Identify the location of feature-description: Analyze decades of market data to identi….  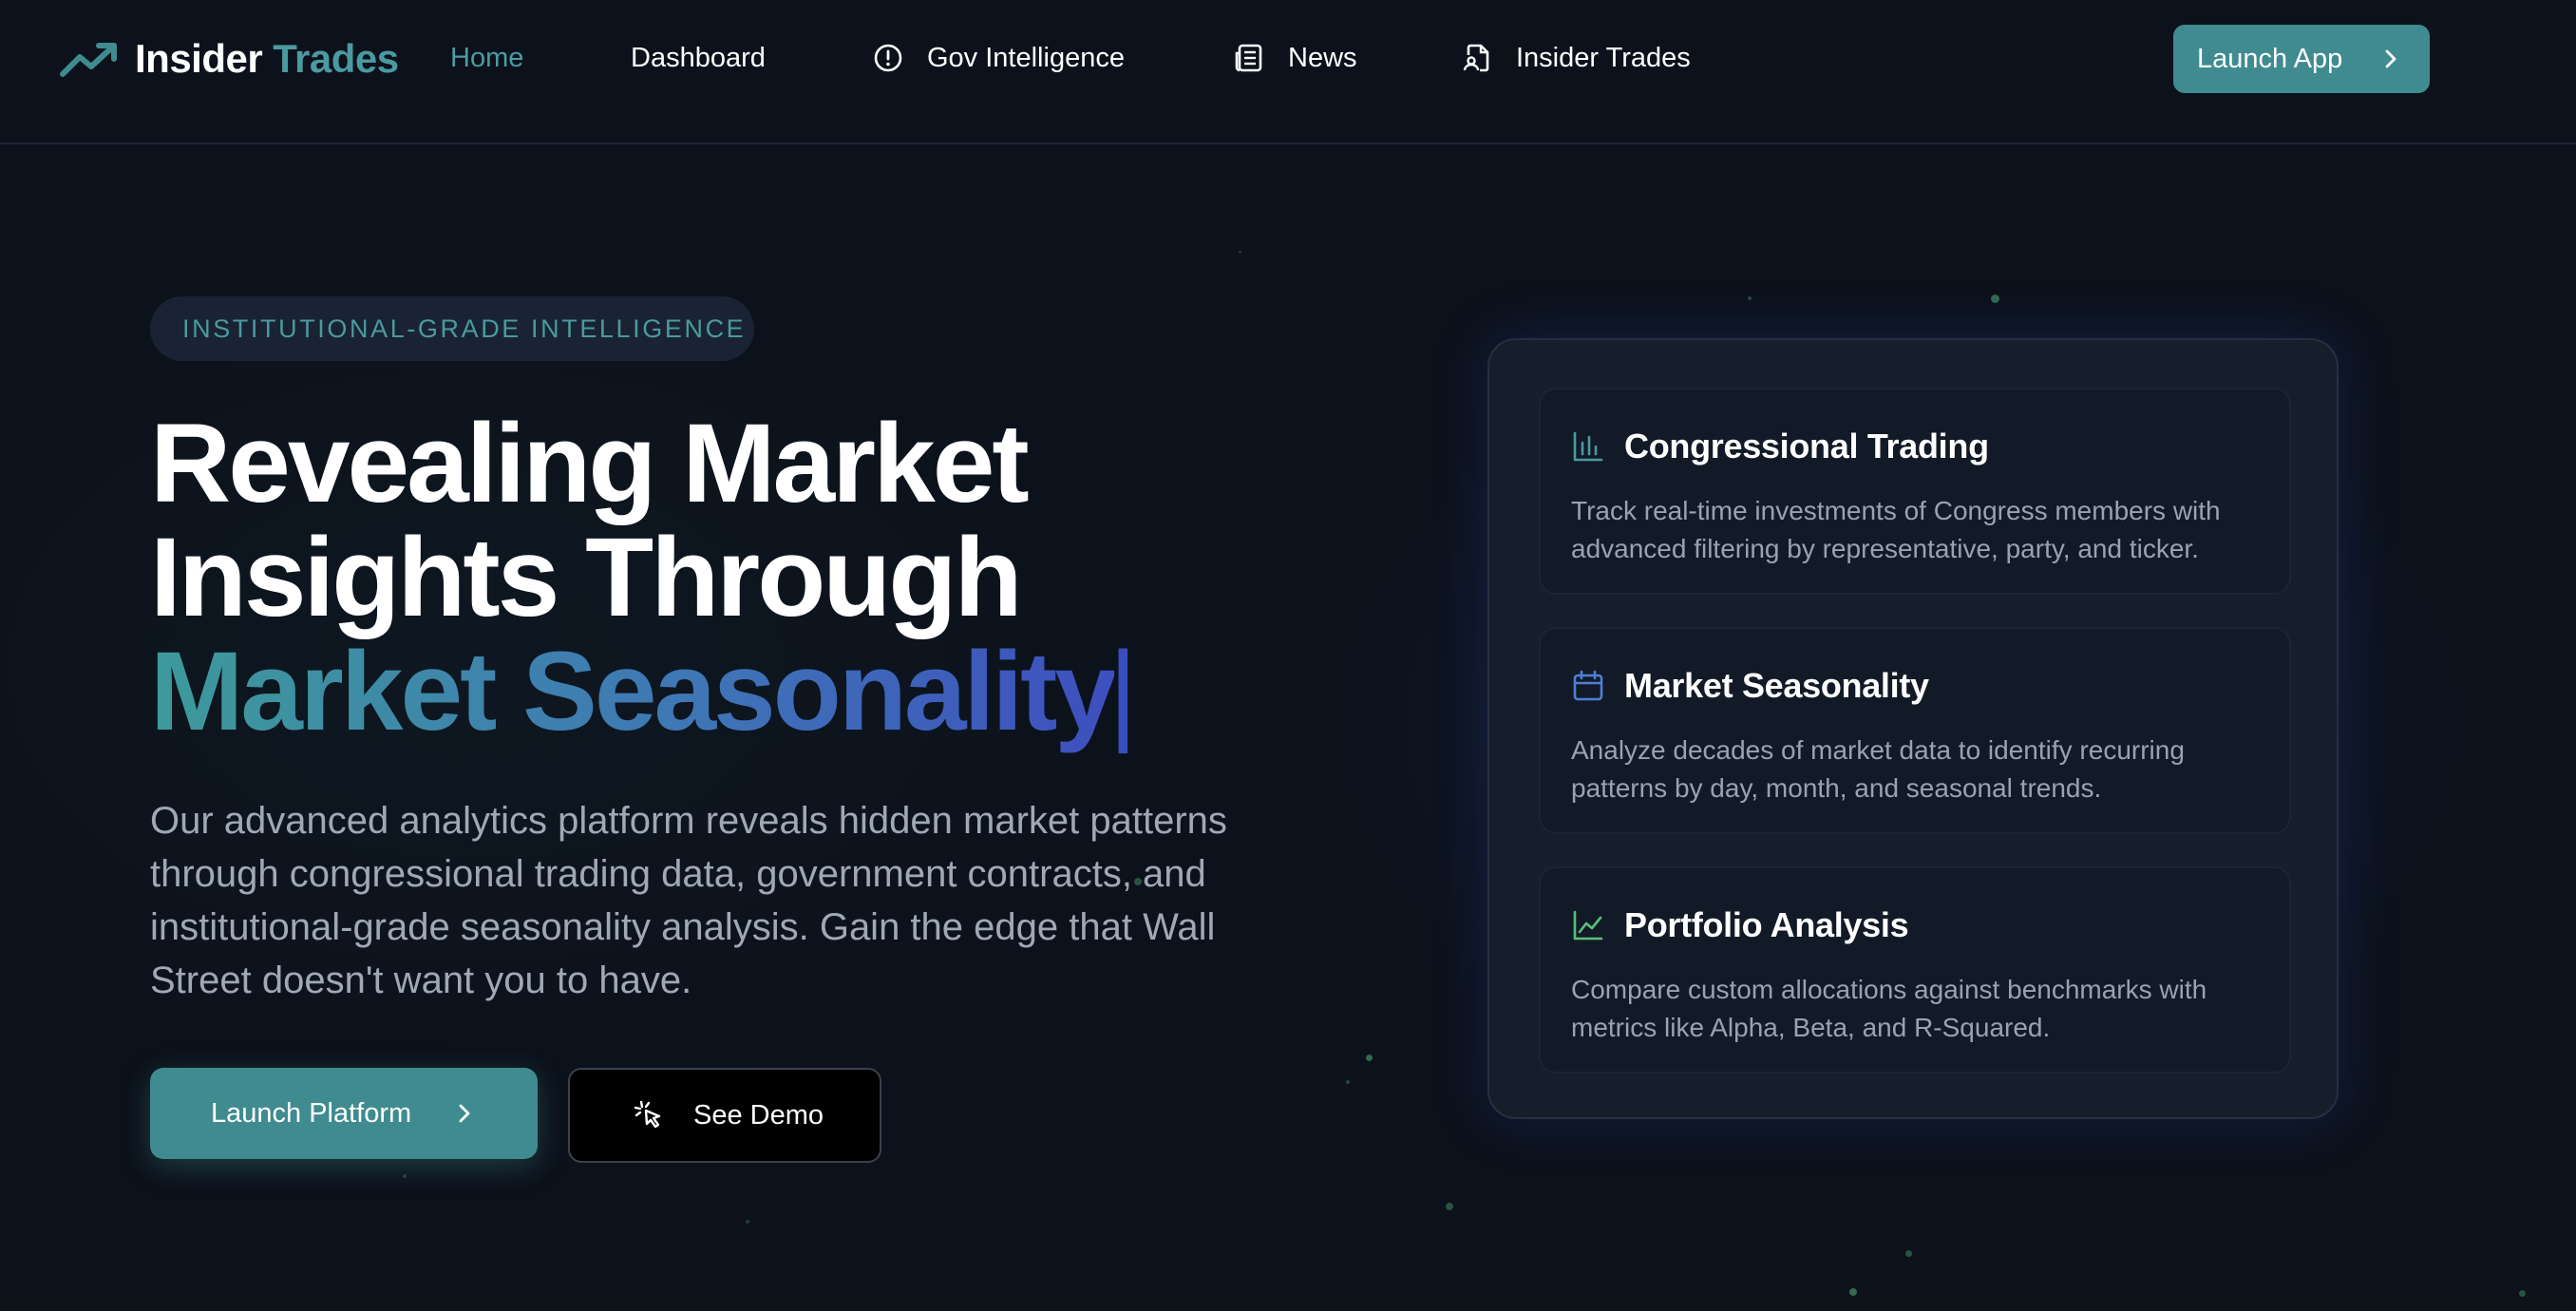
(1878, 769).